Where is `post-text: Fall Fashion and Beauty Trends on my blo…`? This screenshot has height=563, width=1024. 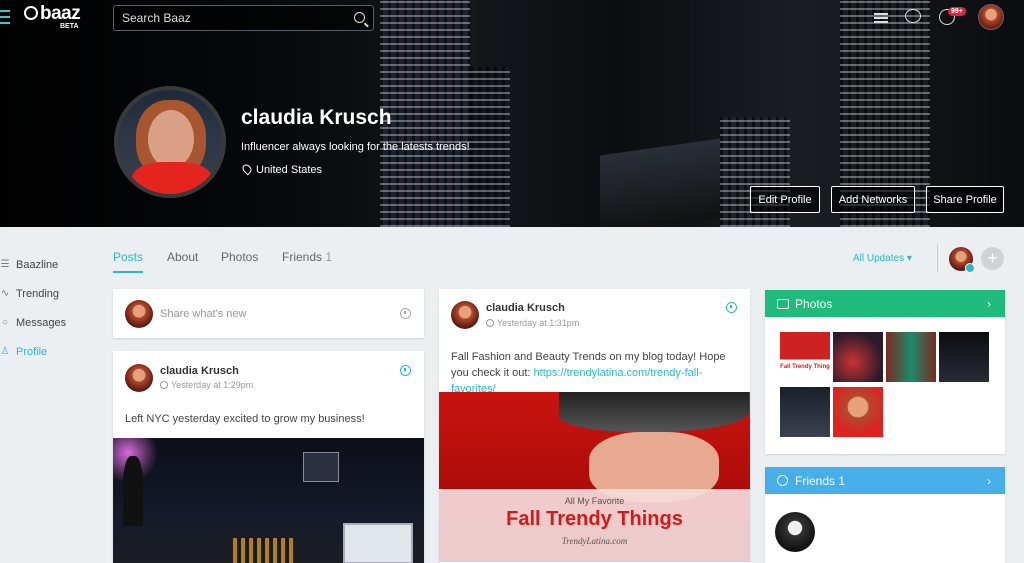 post-text: Fall Fashion and Beauty Trends on my blo… is located at coordinates (596, 373).